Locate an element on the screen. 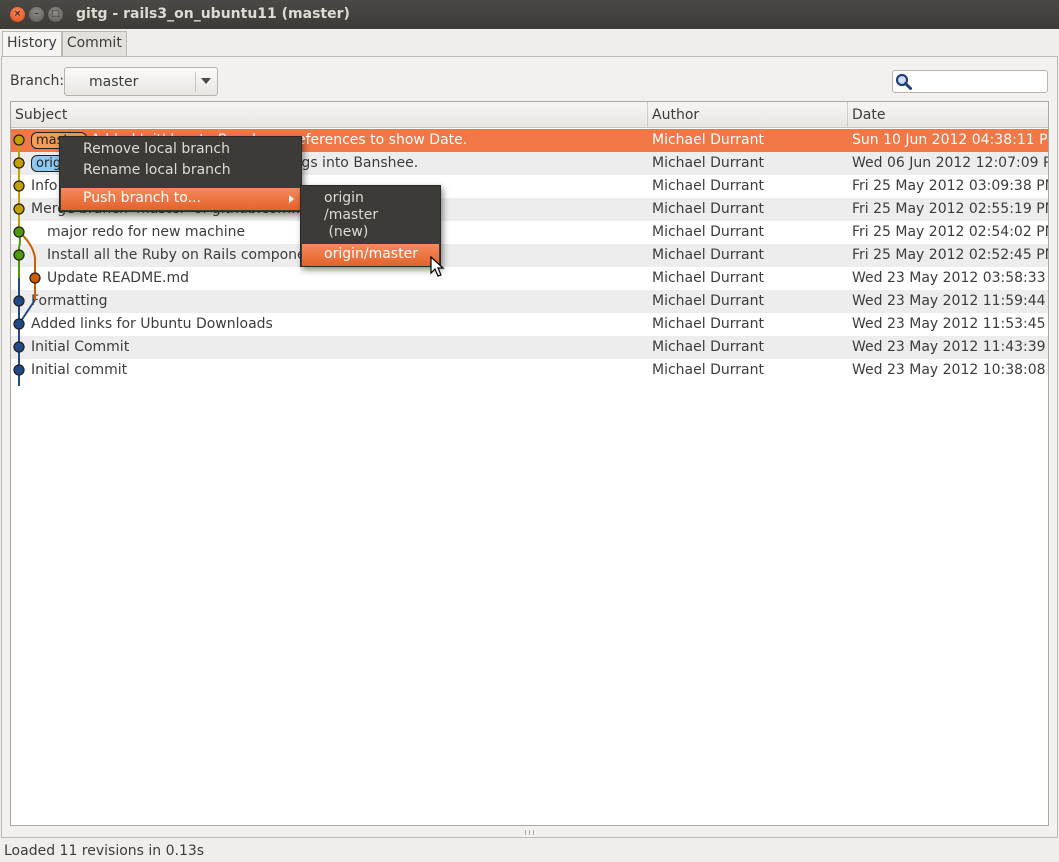  date-cell: Wed 23 May 2012 11:53:45 AM is located at coordinates (950, 324).